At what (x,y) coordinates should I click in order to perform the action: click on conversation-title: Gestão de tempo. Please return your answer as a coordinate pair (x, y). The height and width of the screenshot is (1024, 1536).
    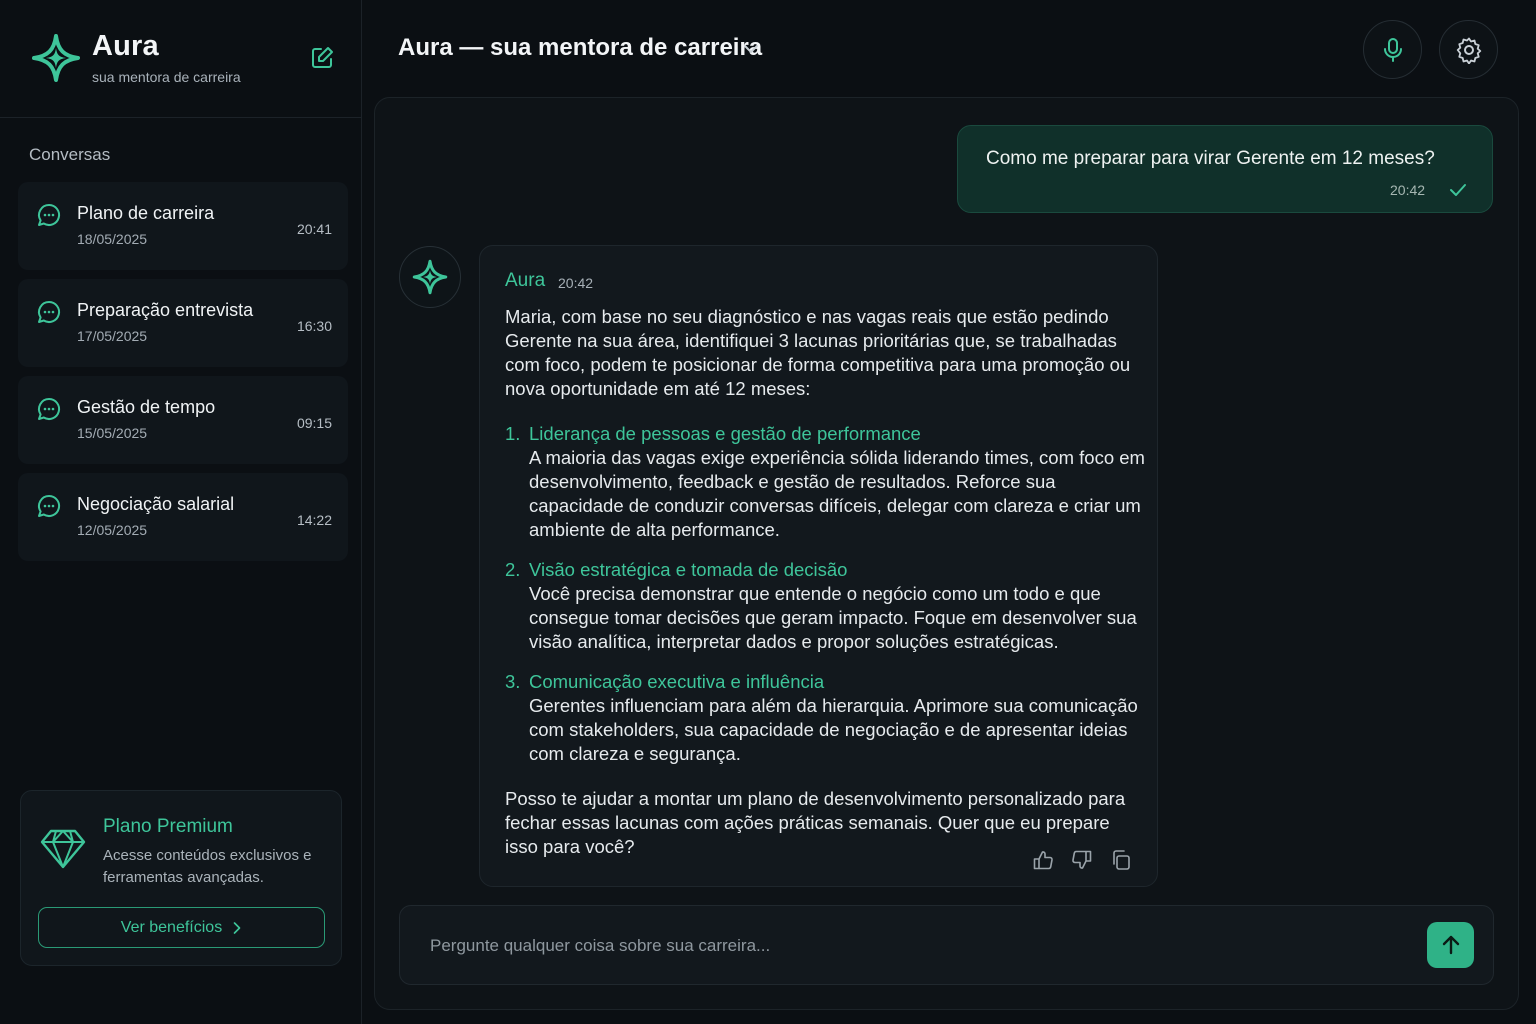
    Looking at the image, I should click on (146, 407).